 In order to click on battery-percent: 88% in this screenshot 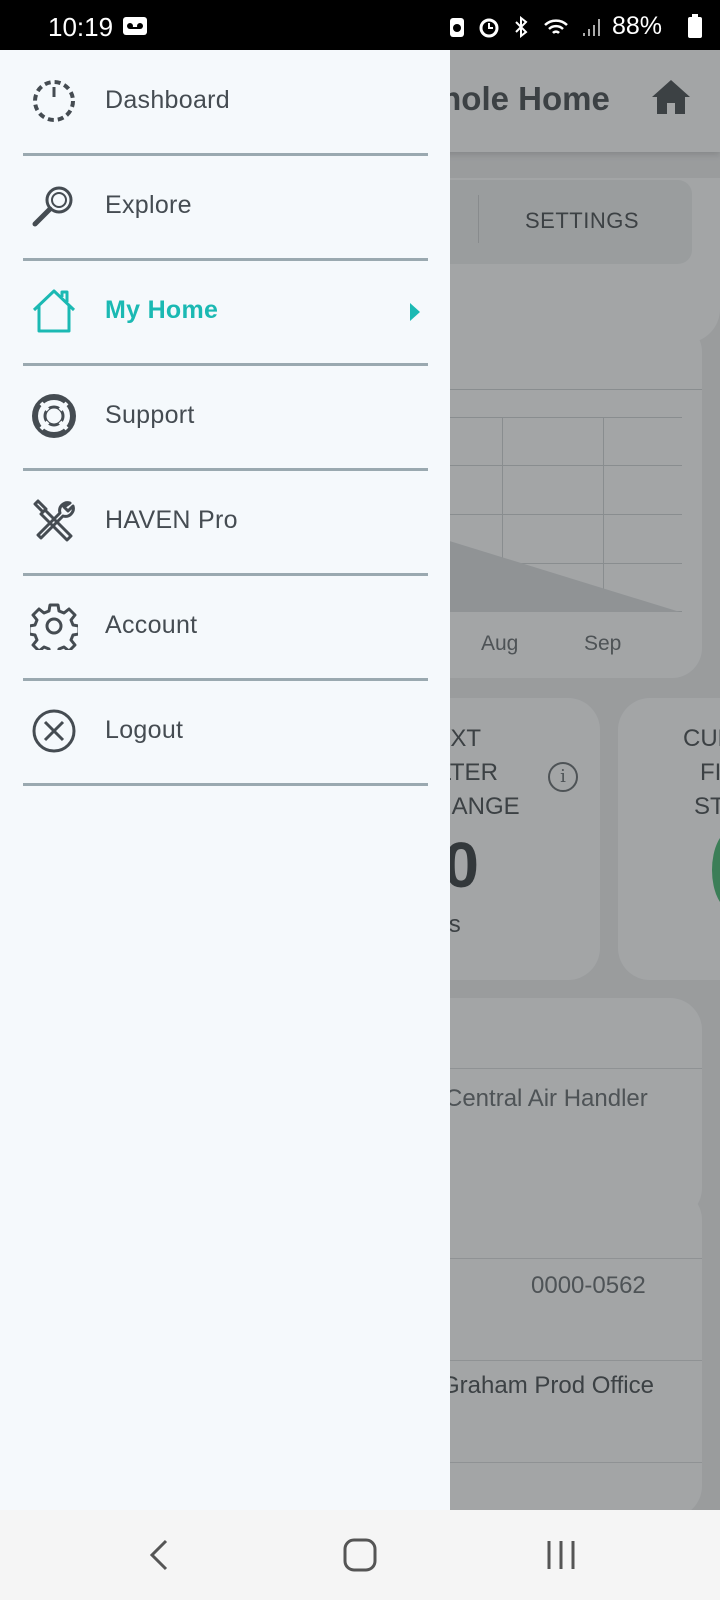, I will do `click(636, 26)`.